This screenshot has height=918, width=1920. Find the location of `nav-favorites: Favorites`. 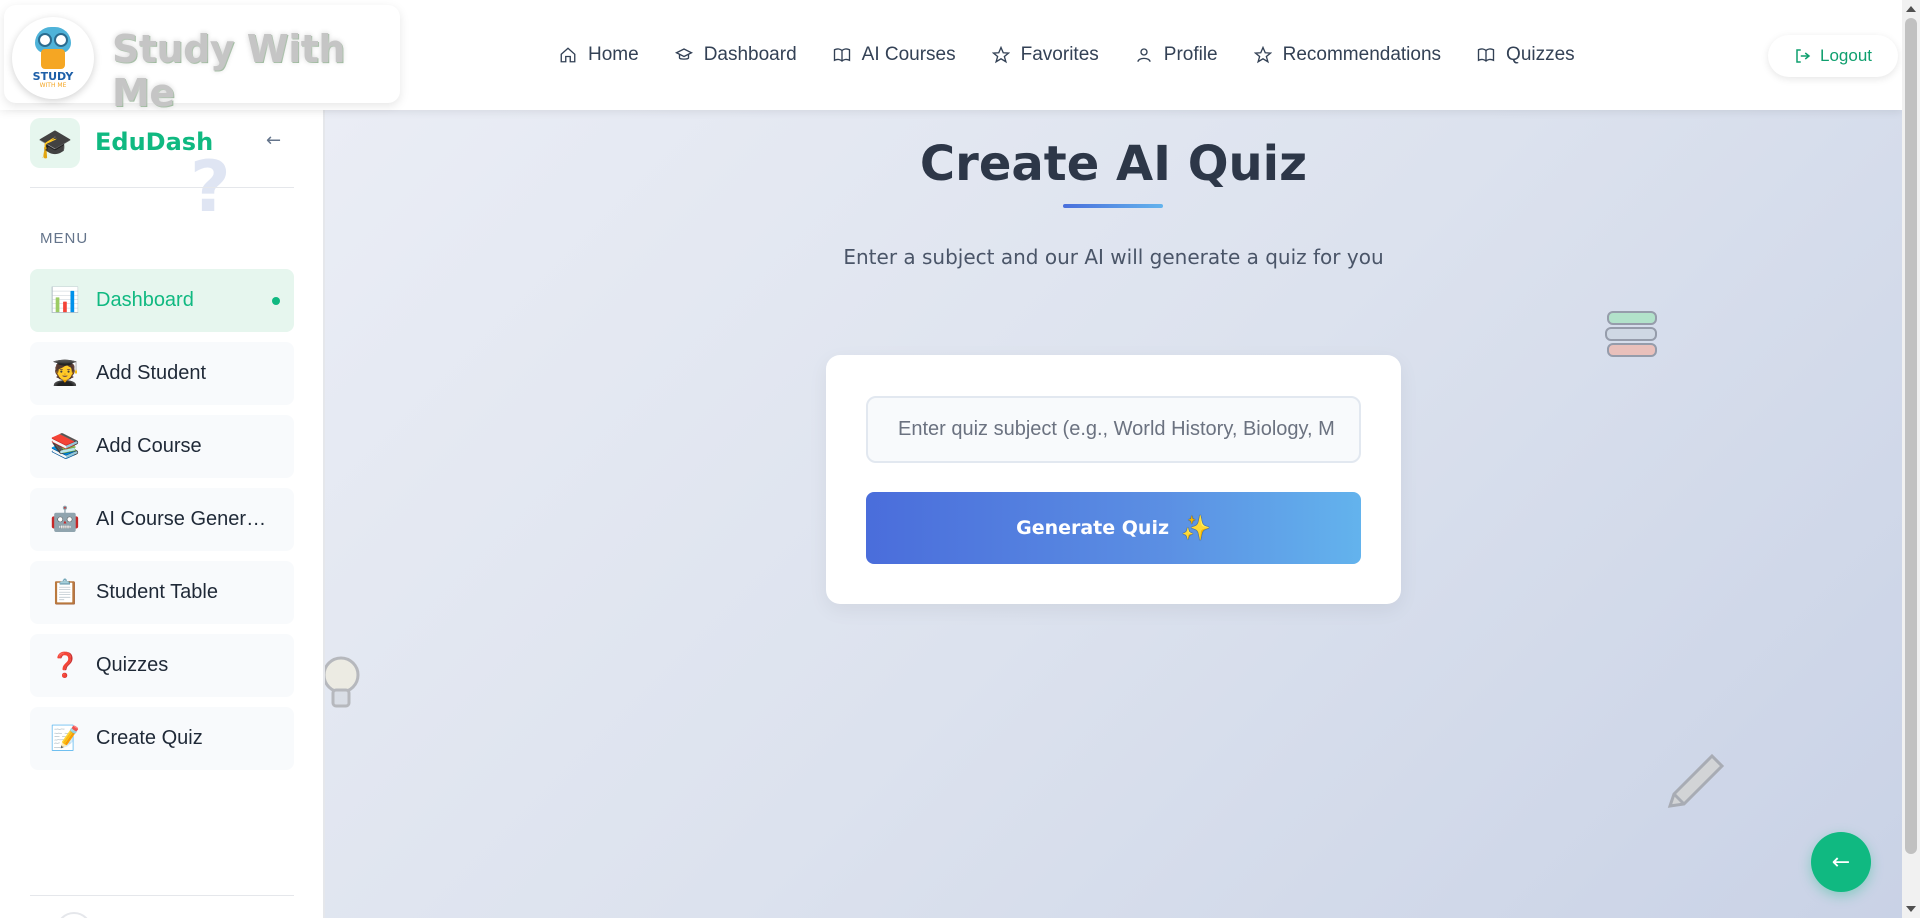

nav-favorites: Favorites is located at coordinates (1045, 55).